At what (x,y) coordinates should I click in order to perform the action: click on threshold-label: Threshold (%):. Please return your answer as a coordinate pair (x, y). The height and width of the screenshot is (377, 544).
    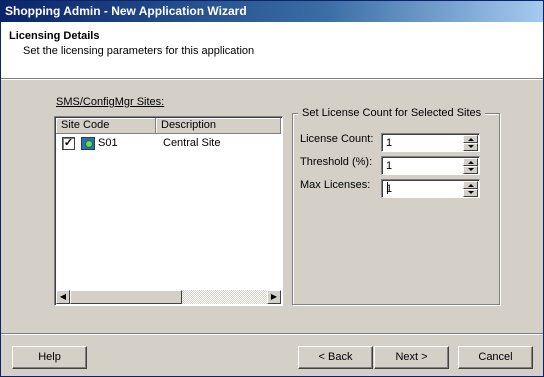
    Looking at the image, I should click on (336, 162).